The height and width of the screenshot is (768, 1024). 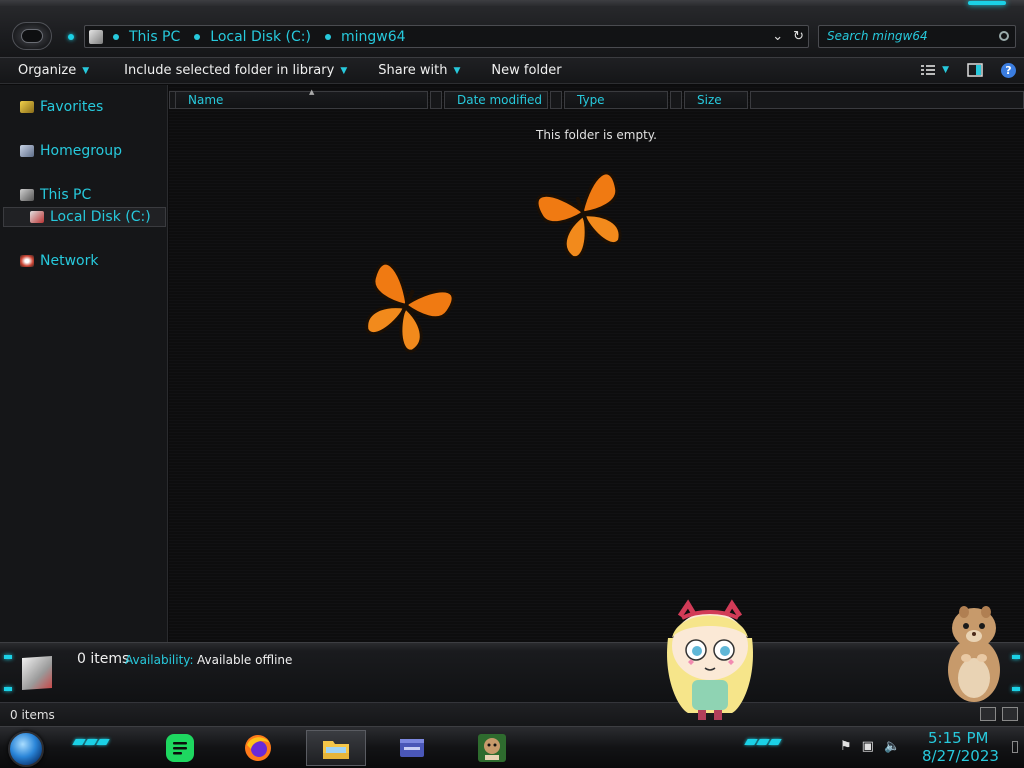 What do you see at coordinates (159, 660) in the screenshot?
I see `availability-label: Availability:` at bounding box center [159, 660].